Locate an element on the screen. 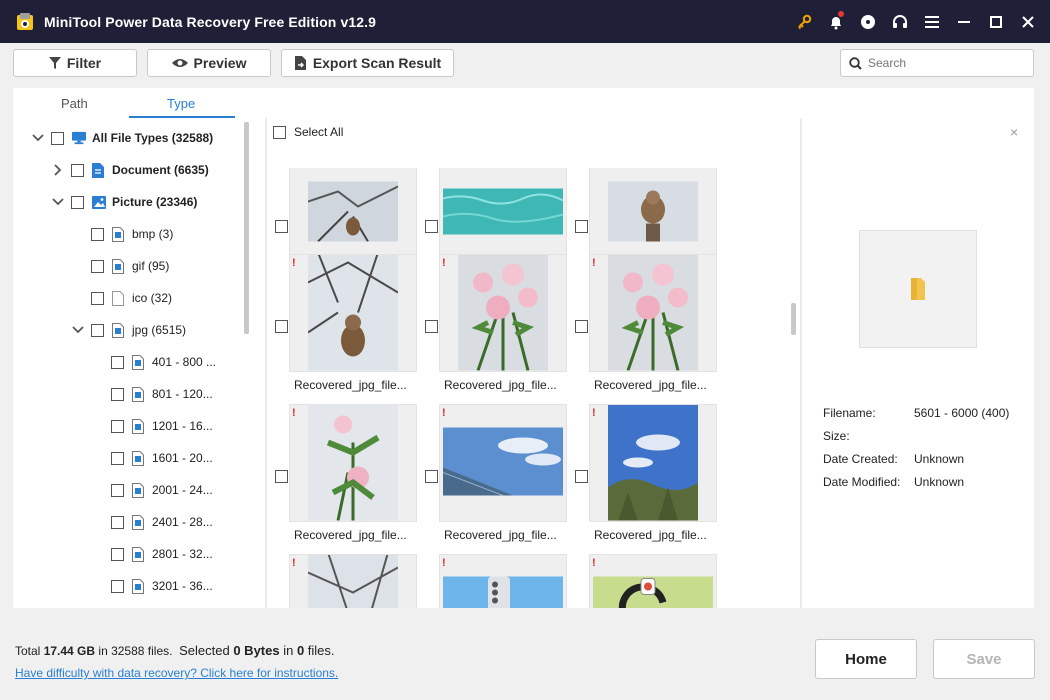  file-icon is located at coordinates (139, 458).